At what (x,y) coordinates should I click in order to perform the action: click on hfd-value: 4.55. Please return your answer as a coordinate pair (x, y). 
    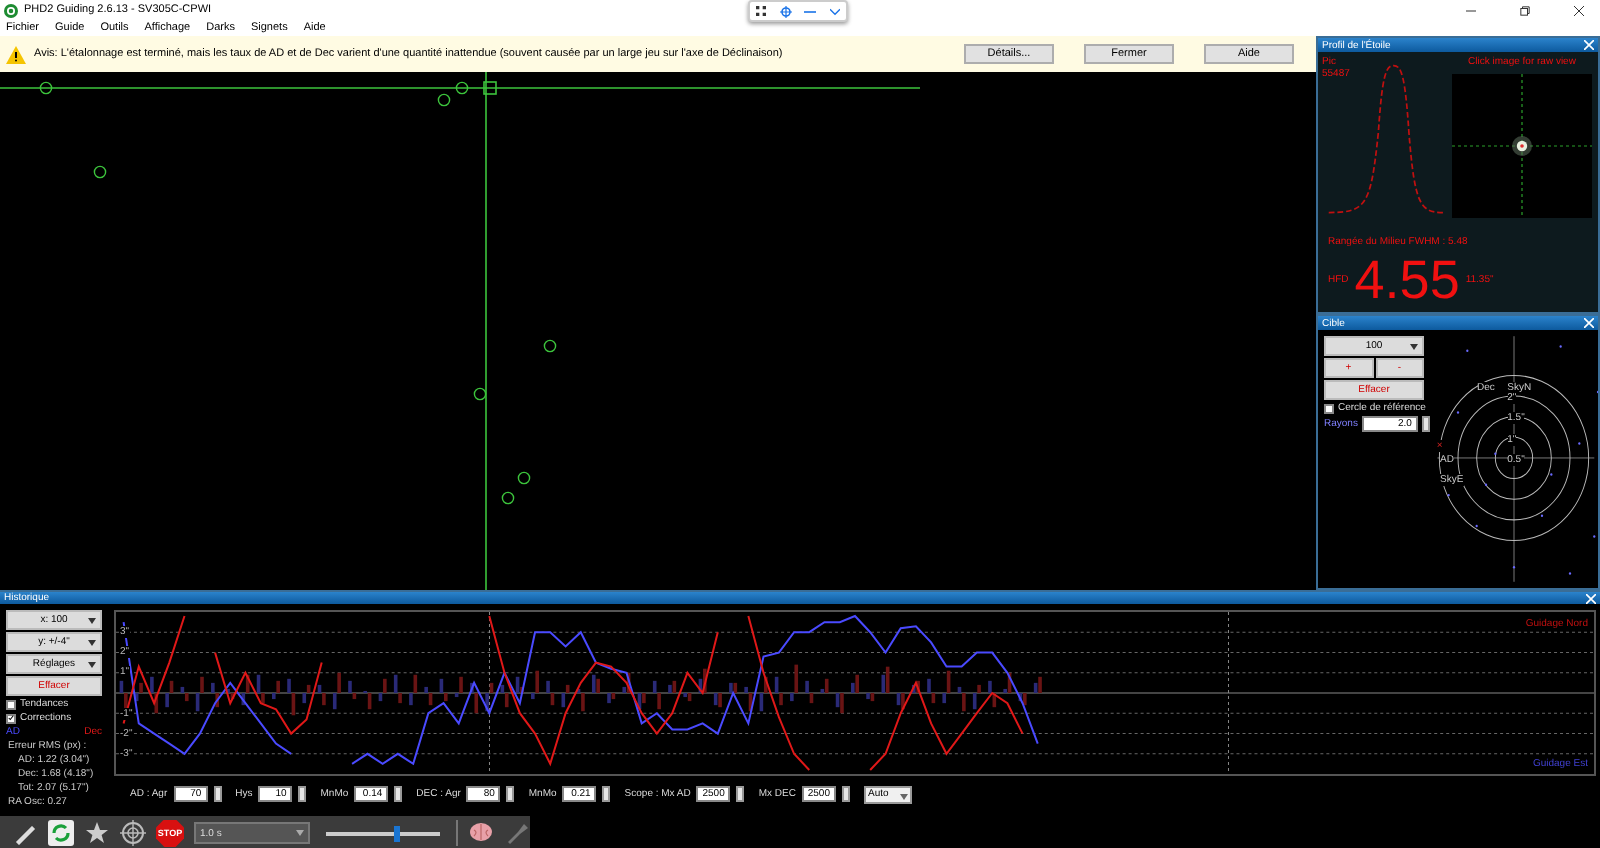
    Looking at the image, I should click on (1407, 280).